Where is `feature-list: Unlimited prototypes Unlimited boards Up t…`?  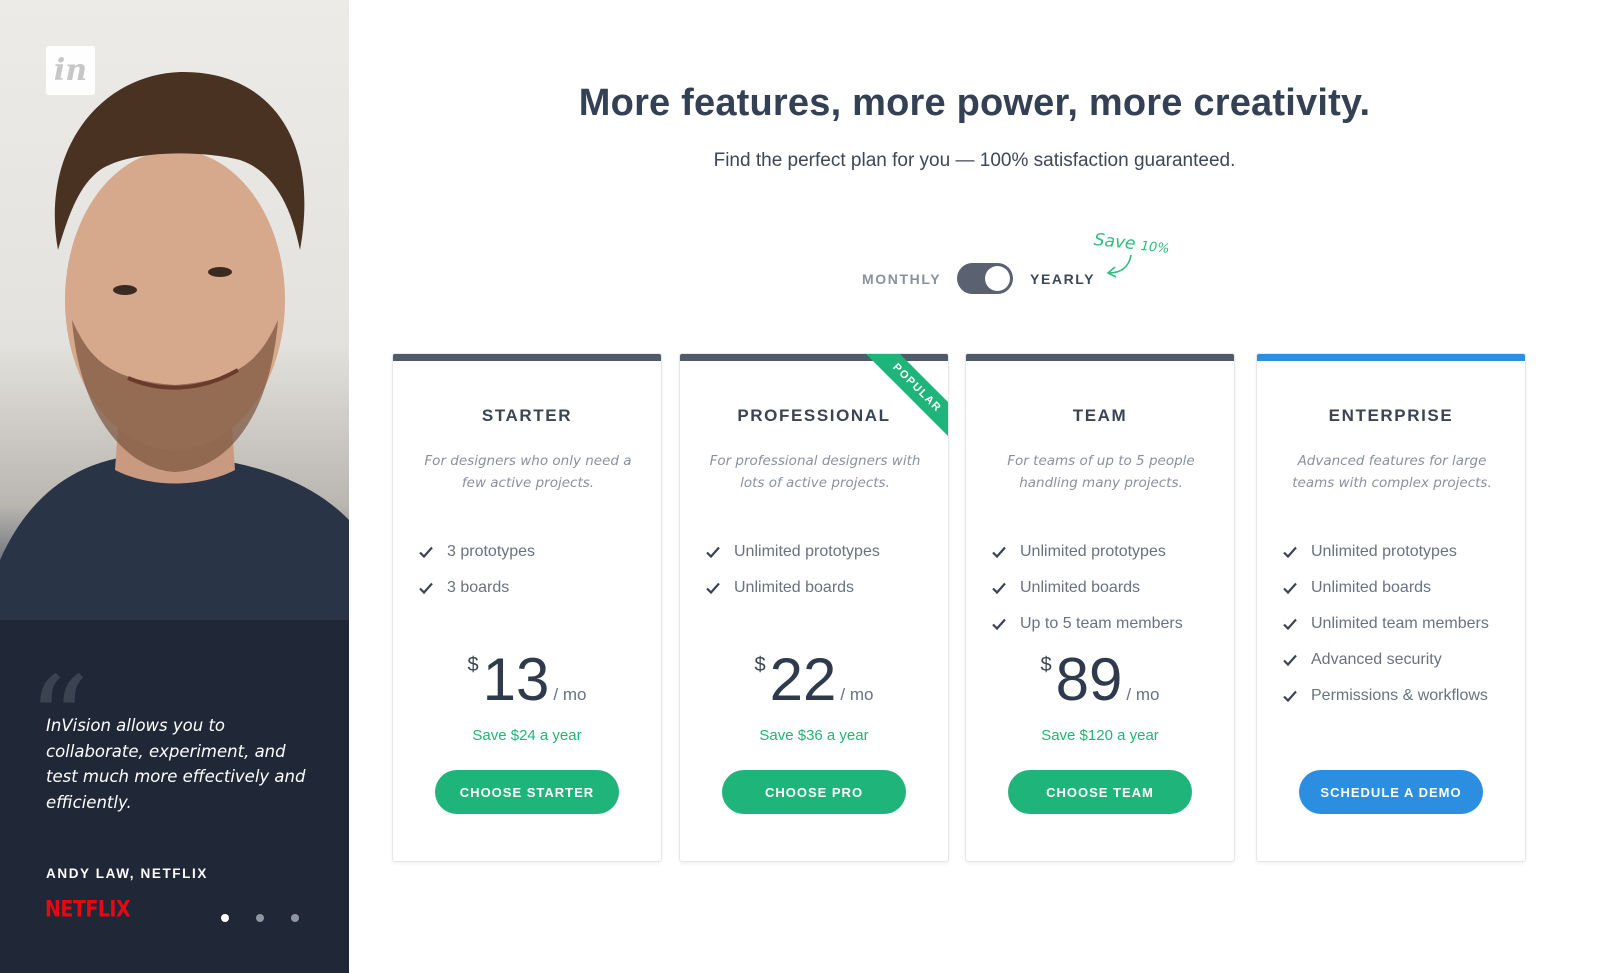 feature-list: Unlimited prototypes Unlimited boards Up t… is located at coordinates (1086, 588).